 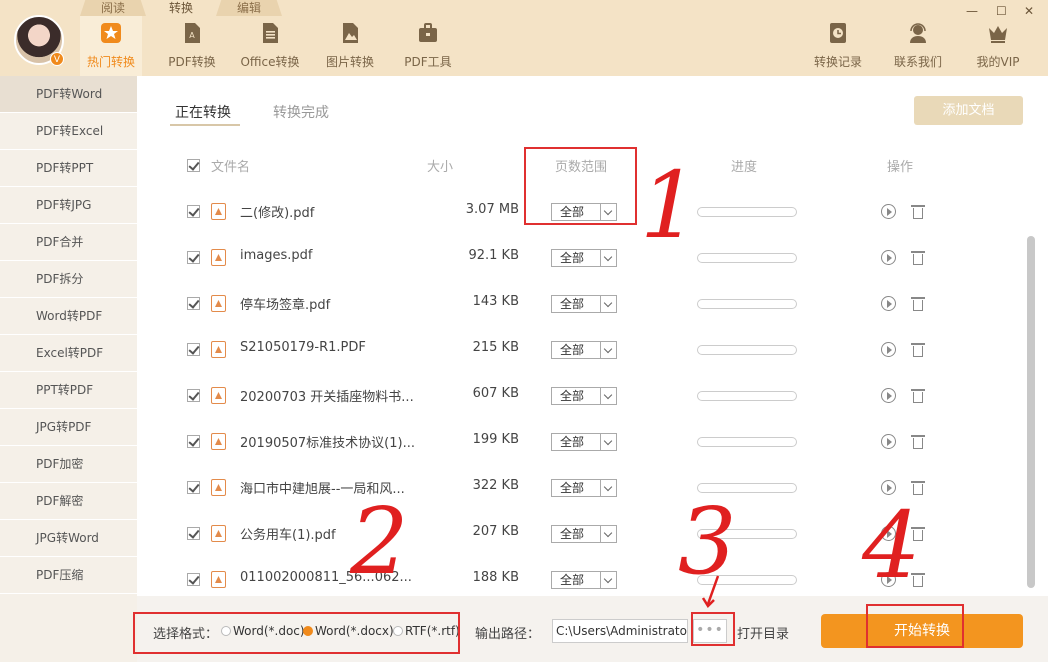 What do you see at coordinates (68, 575) in the screenshot?
I see `sidebar-item-pdf-compress: PDF压缩` at bounding box center [68, 575].